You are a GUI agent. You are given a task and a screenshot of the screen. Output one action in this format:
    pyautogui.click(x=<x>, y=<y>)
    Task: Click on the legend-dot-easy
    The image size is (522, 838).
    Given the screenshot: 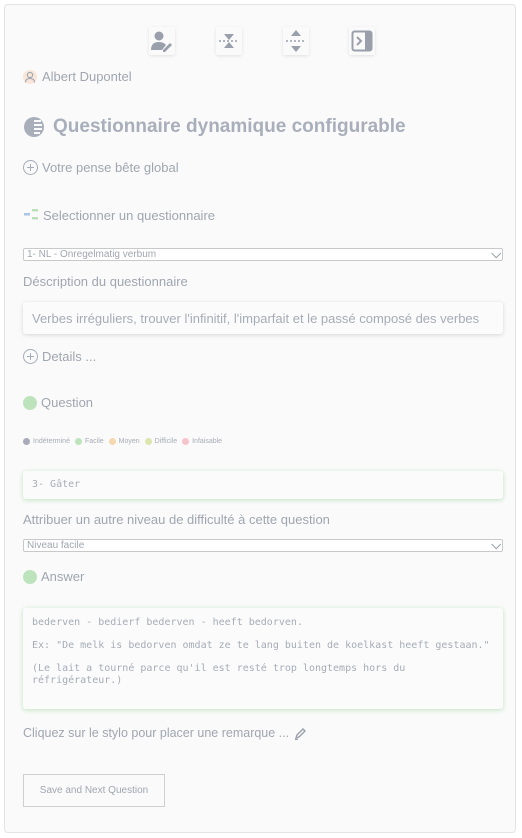 What is the action you would take?
    pyautogui.click(x=78, y=441)
    